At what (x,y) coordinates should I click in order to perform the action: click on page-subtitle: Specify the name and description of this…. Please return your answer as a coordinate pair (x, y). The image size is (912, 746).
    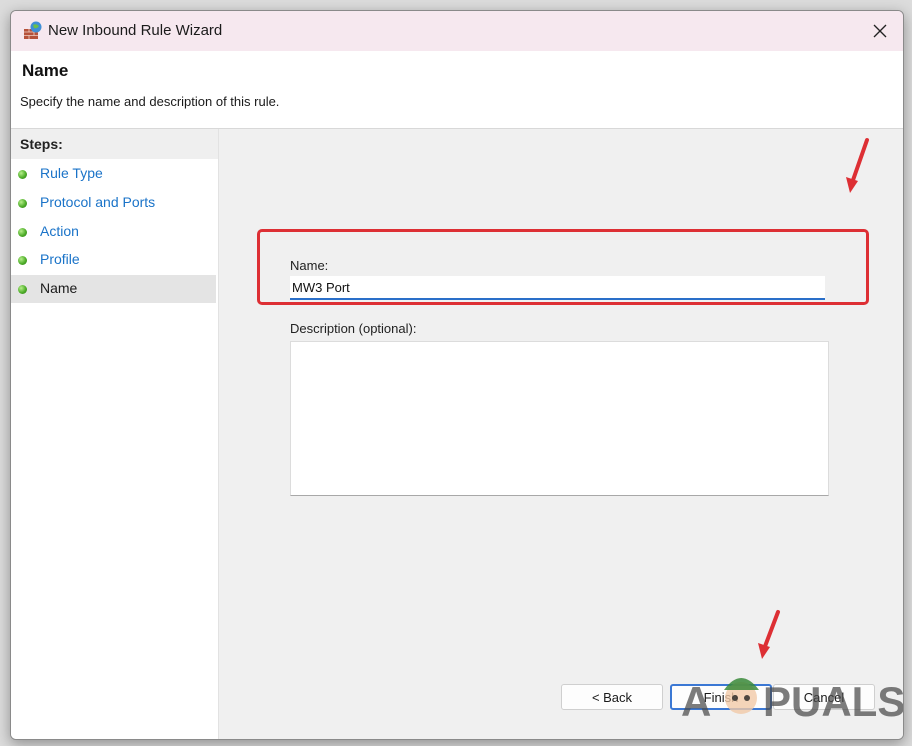
    Looking at the image, I should click on (150, 101).